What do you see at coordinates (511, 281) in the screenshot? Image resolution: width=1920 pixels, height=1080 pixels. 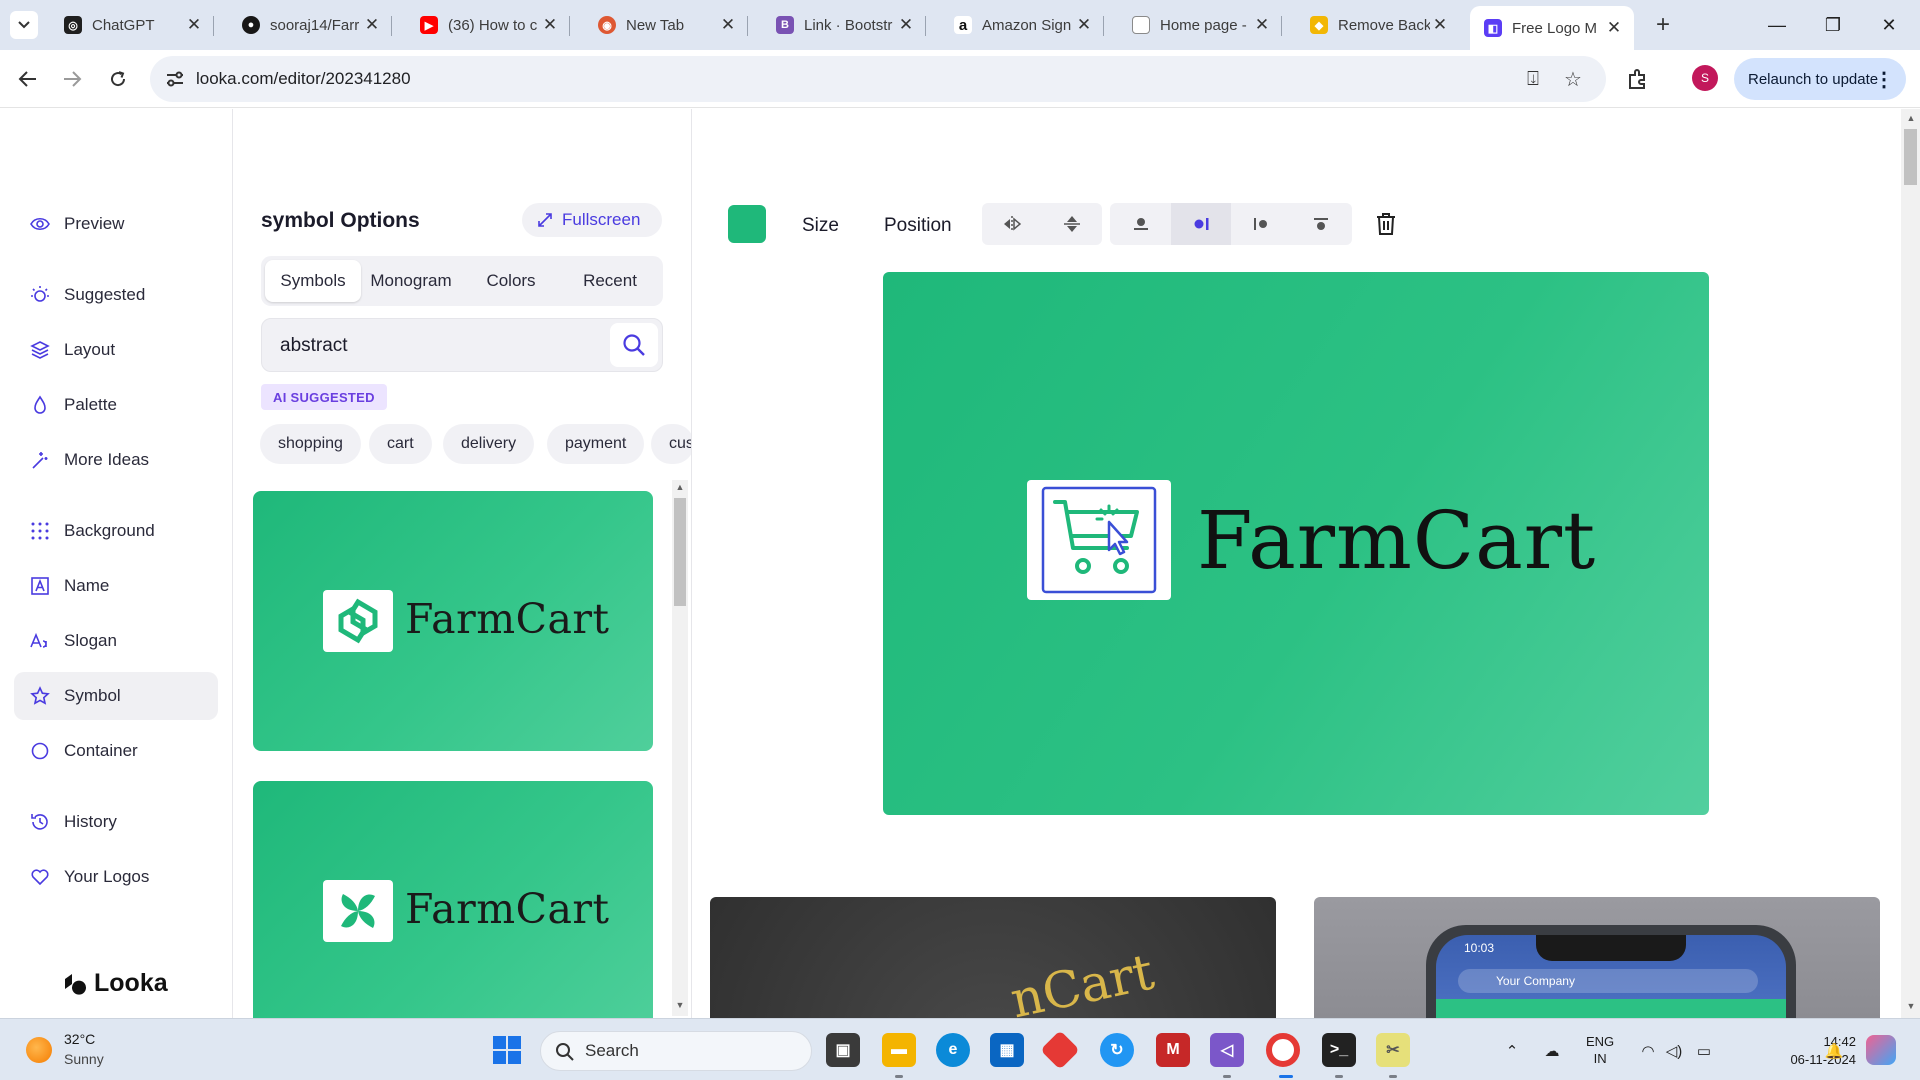 I see `tab-colors: Colors` at bounding box center [511, 281].